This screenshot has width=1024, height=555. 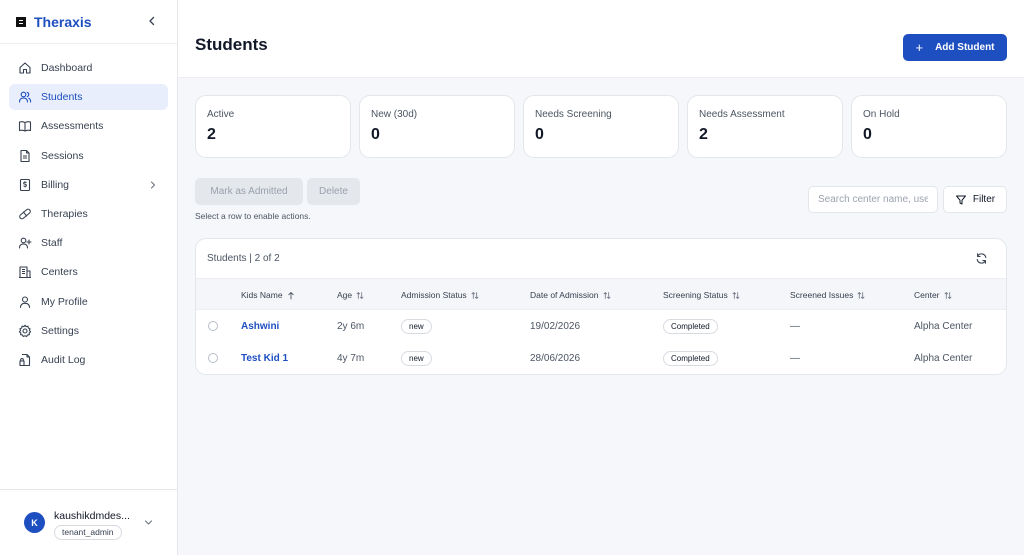 I want to click on add-student-label: Add Student, so click(x=965, y=47).